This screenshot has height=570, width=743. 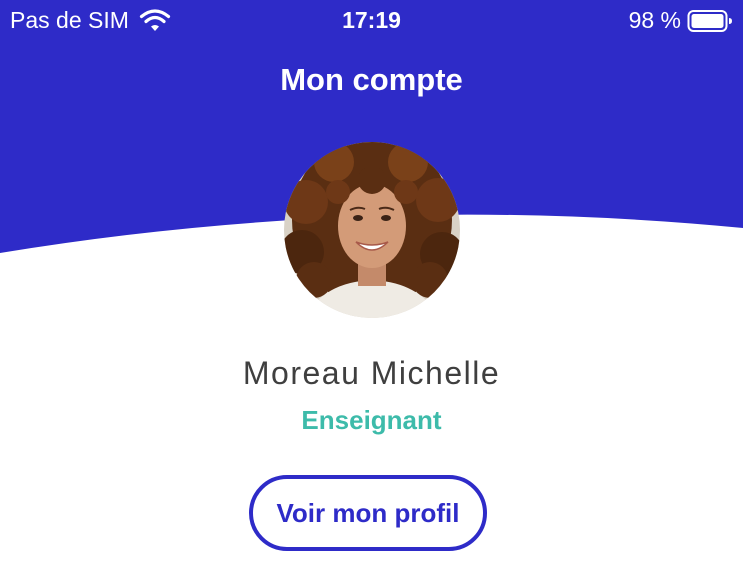 What do you see at coordinates (710, 21) in the screenshot?
I see `battery-icon` at bounding box center [710, 21].